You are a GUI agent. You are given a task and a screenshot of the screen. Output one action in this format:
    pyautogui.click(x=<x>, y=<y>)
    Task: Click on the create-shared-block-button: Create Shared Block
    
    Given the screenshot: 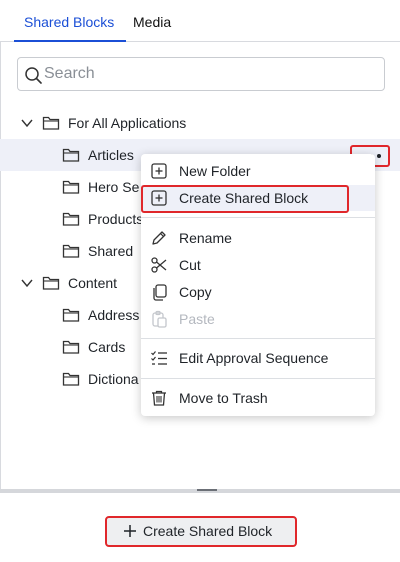 What is the action you would take?
    pyautogui.click(x=201, y=531)
    